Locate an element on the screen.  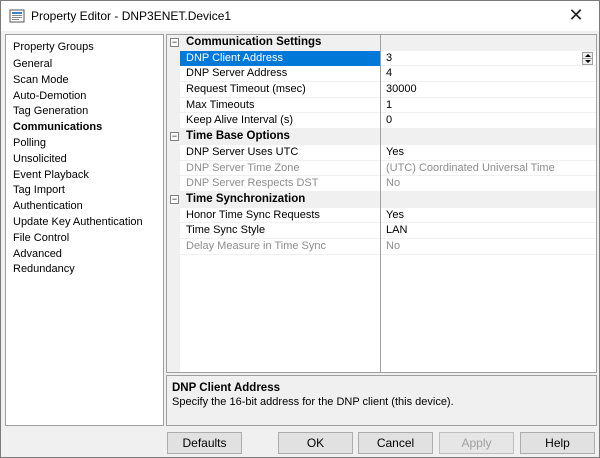
property-name: DNP Client Address is located at coordinates (280, 58).